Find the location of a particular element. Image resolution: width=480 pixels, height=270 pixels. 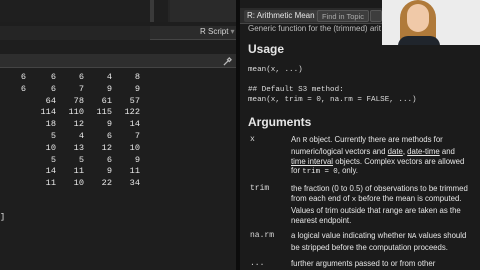

console-value: 18 is located at coordinates (50, 124).